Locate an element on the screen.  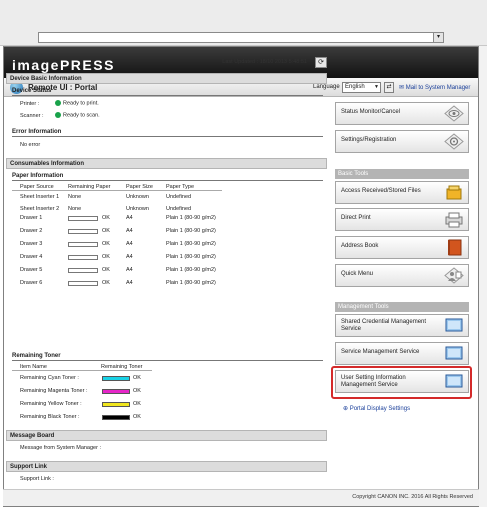
mail-to-manager-link: ✉ Mail to System Manager is located at coordinates (434, 87).